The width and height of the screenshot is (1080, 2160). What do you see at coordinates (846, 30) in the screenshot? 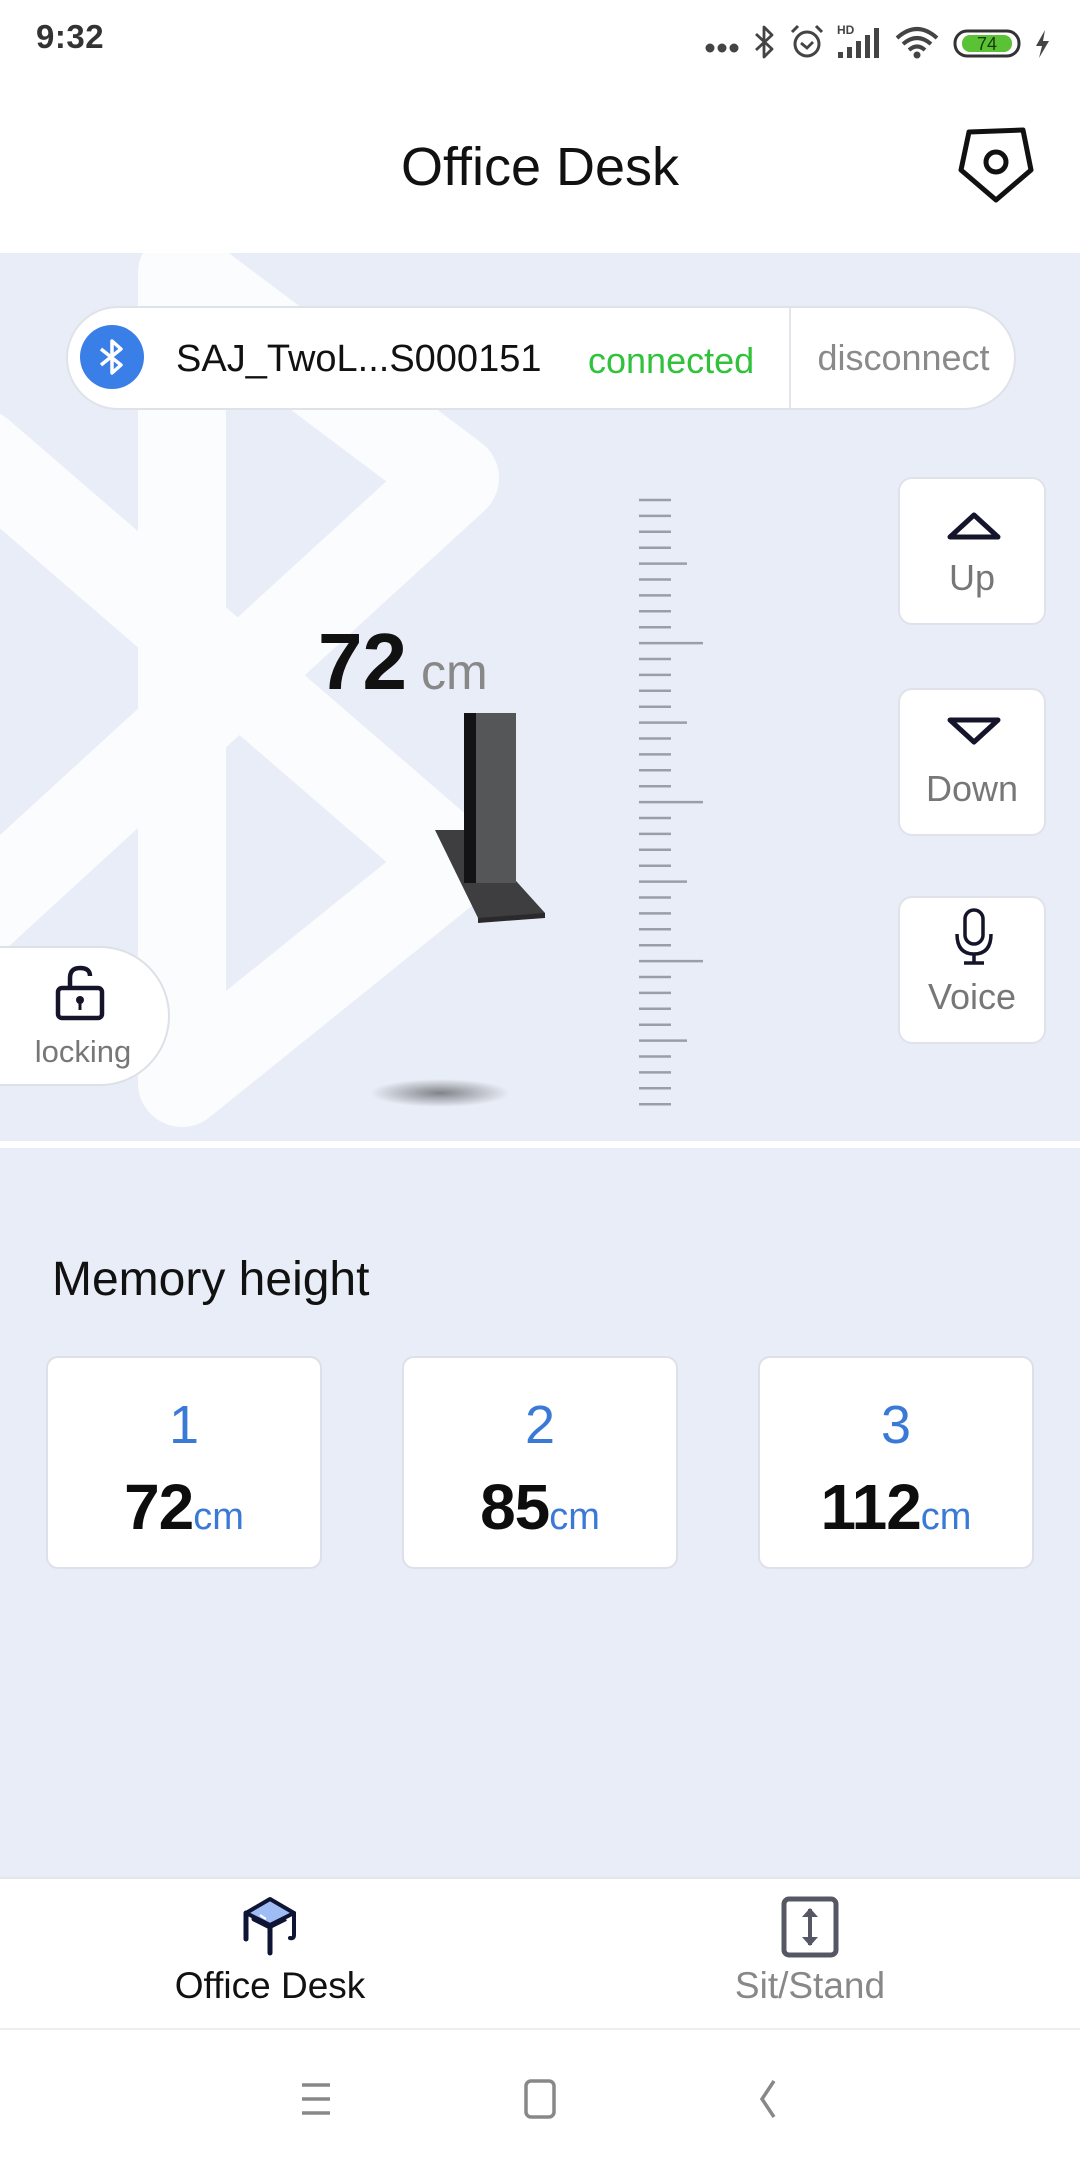
I see `svg-text: HD` at bounding box center [846, 30].